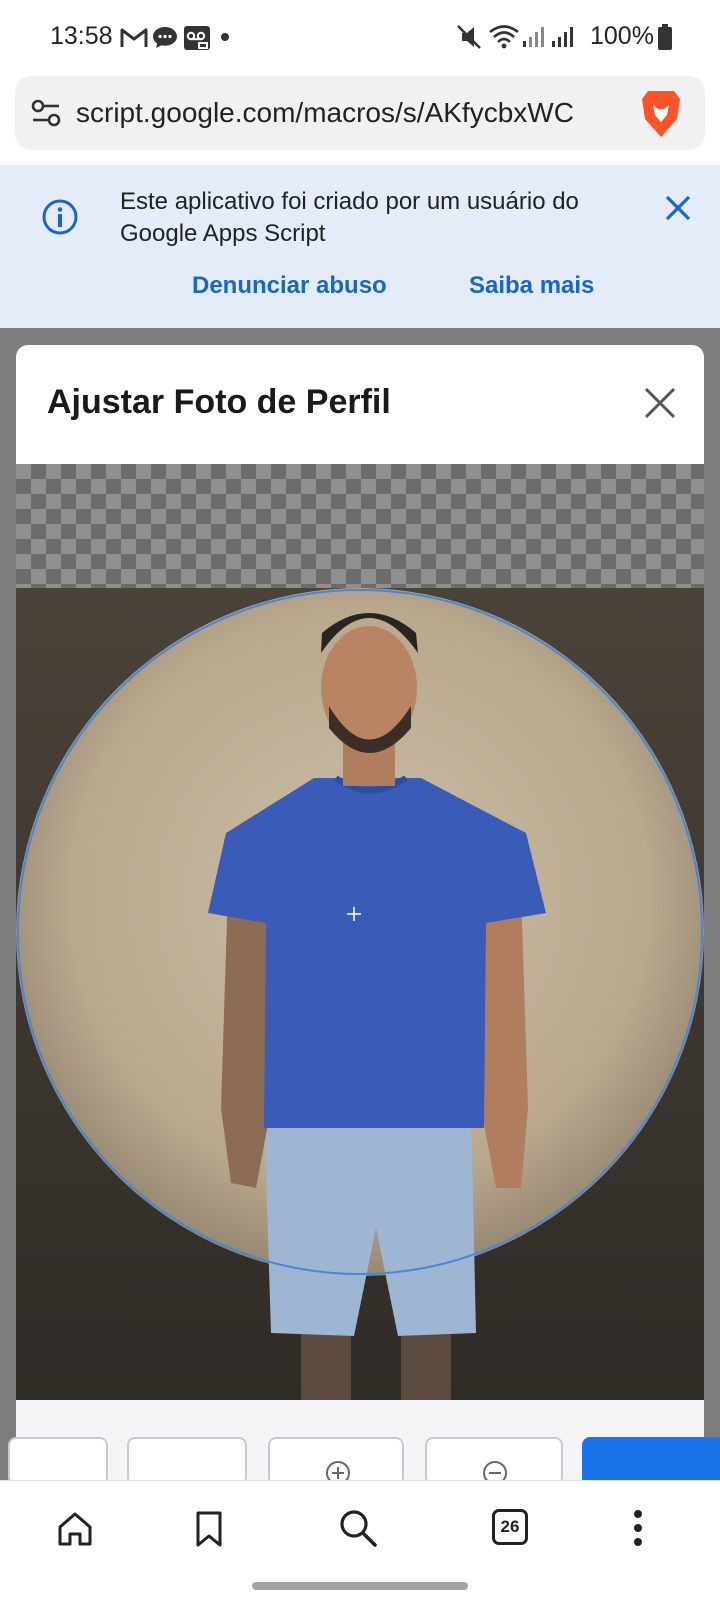  Describe the element at coordinates (75, 1529) in the screenshot. I see `home-icon` at that location.